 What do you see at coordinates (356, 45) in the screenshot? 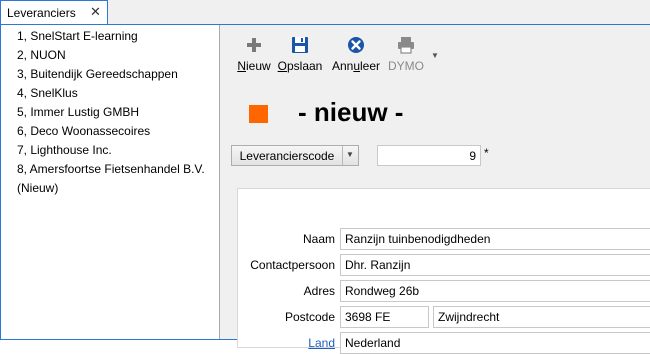
I see `cancel-circle-icon` at bounding box center [356, 45].